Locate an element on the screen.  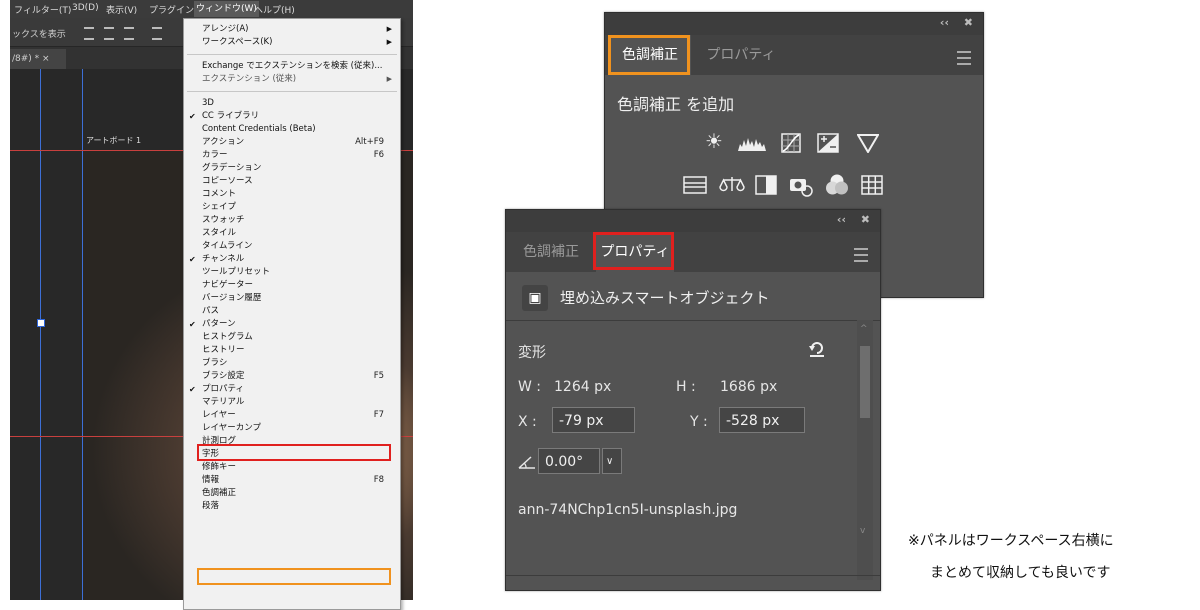
document-tab: /8#) * × is located at coordinates (38, 59).